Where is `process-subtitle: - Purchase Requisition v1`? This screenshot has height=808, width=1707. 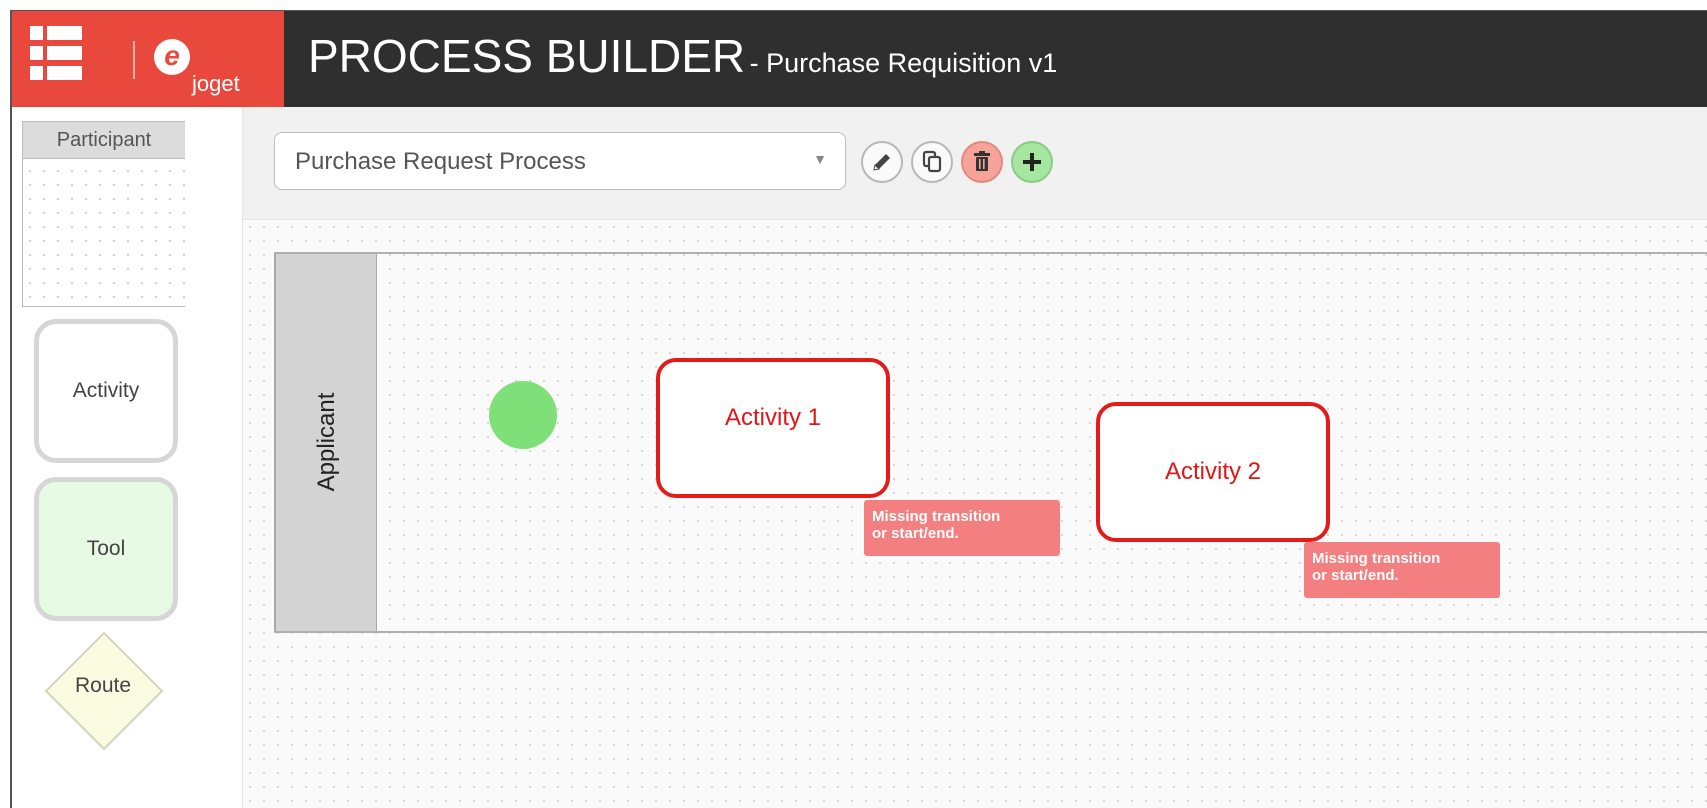
process-subtitle: - Purchase Requisition v1 is located at coordinates (903, 63).